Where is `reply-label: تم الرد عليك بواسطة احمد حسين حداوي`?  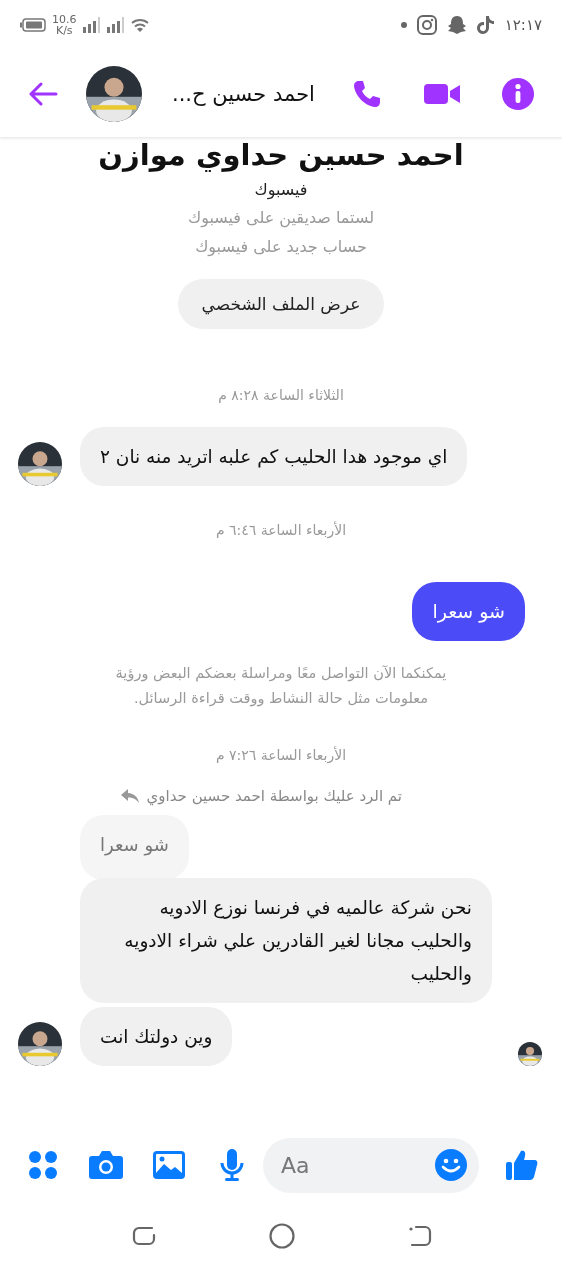 reply-label: تم الرد عليك بواسطة احمد حسين حداوي is located at coordinates (274, 796).